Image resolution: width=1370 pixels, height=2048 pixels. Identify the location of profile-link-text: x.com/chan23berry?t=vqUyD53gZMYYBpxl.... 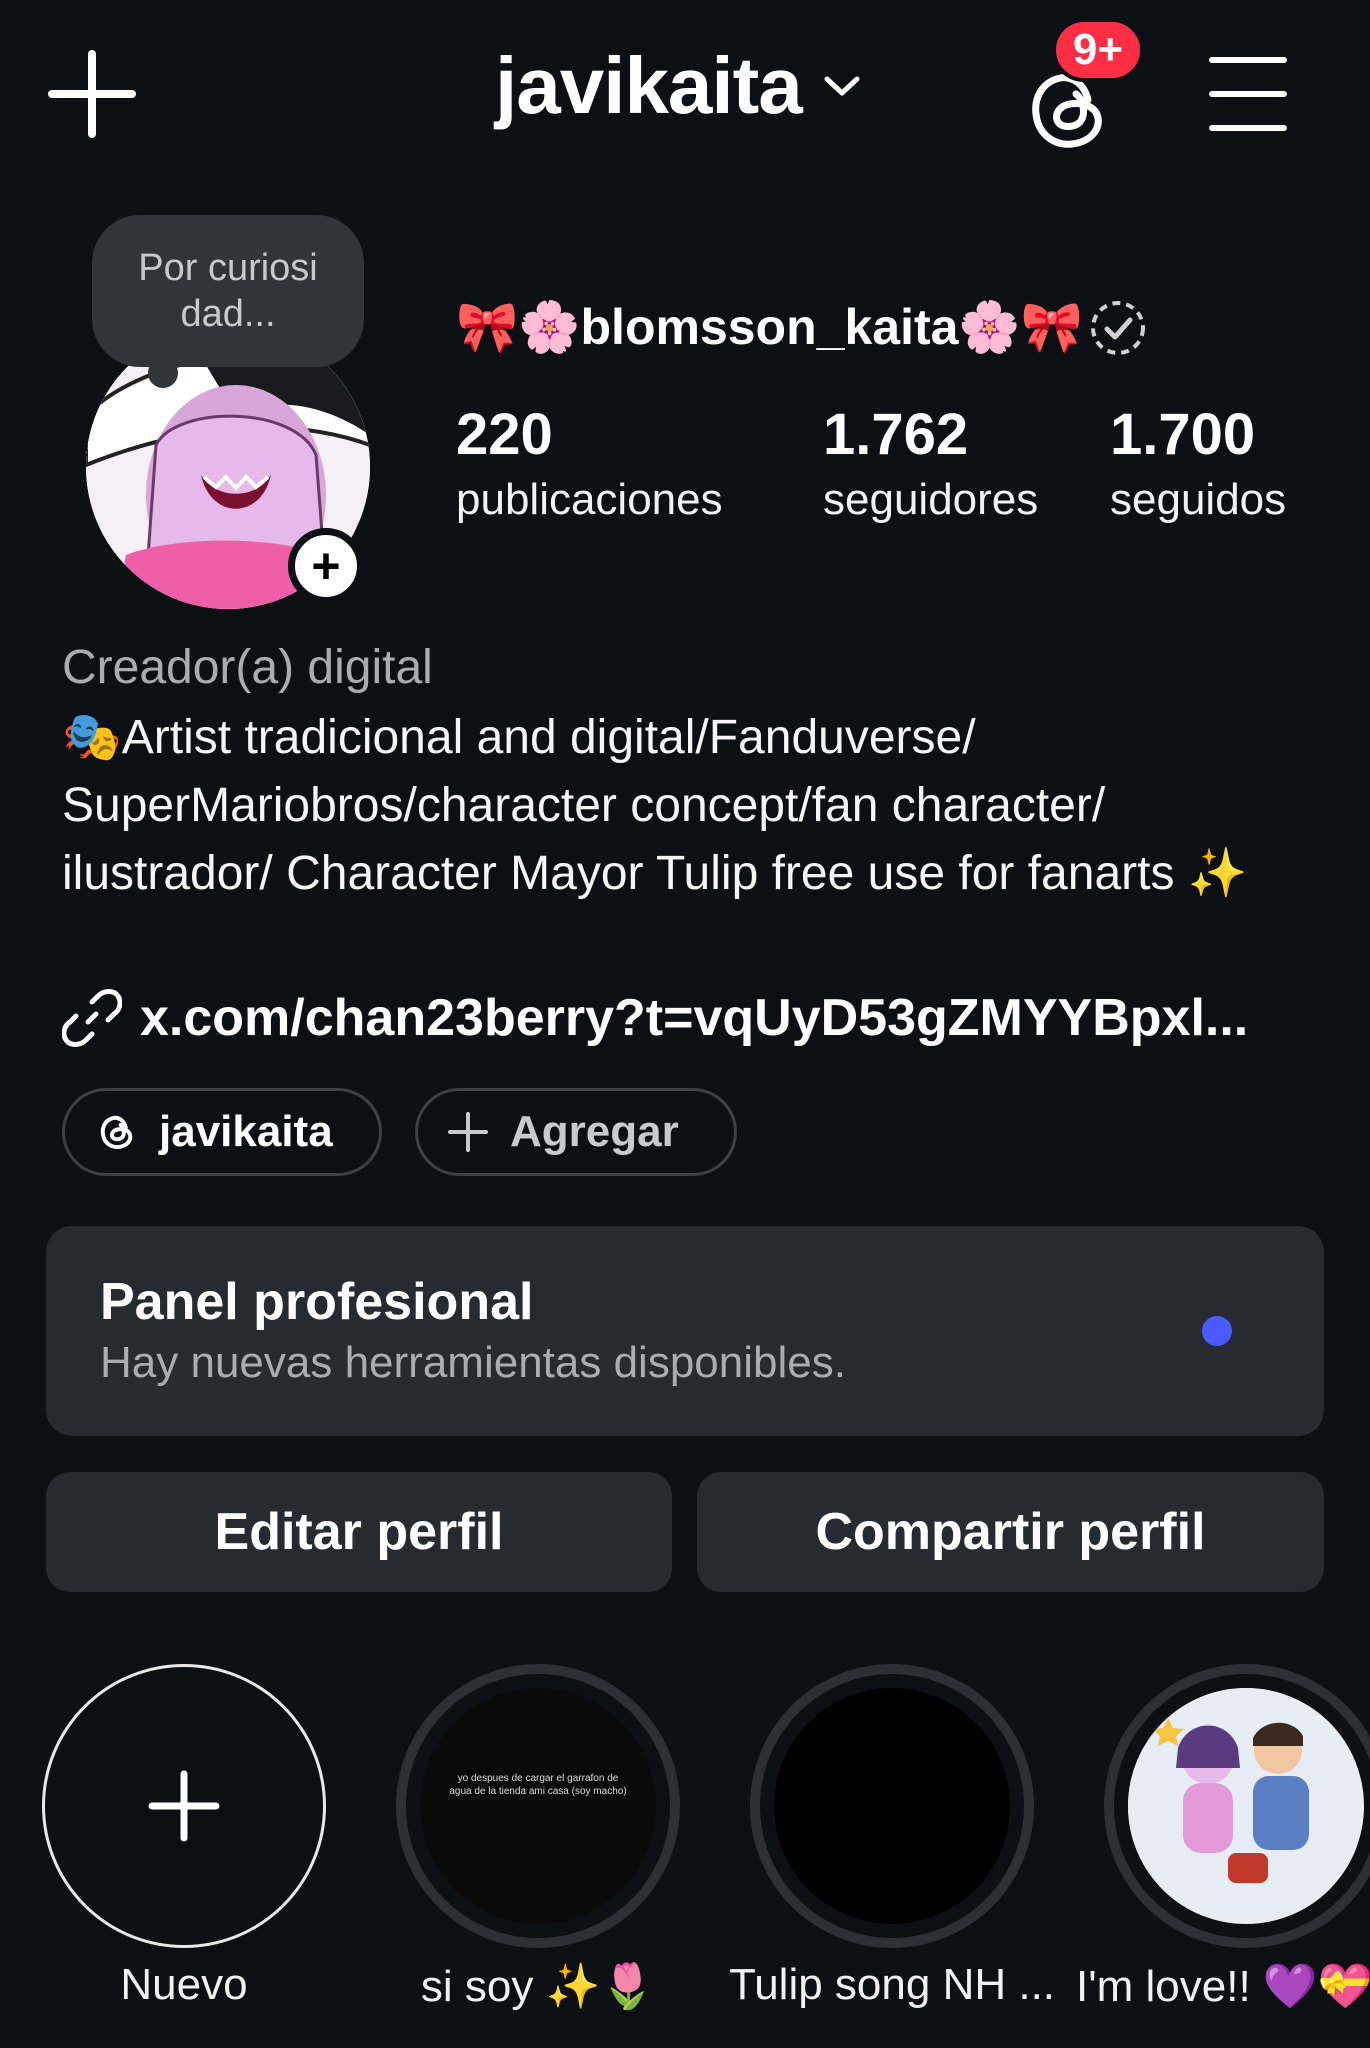
(694, 1018).